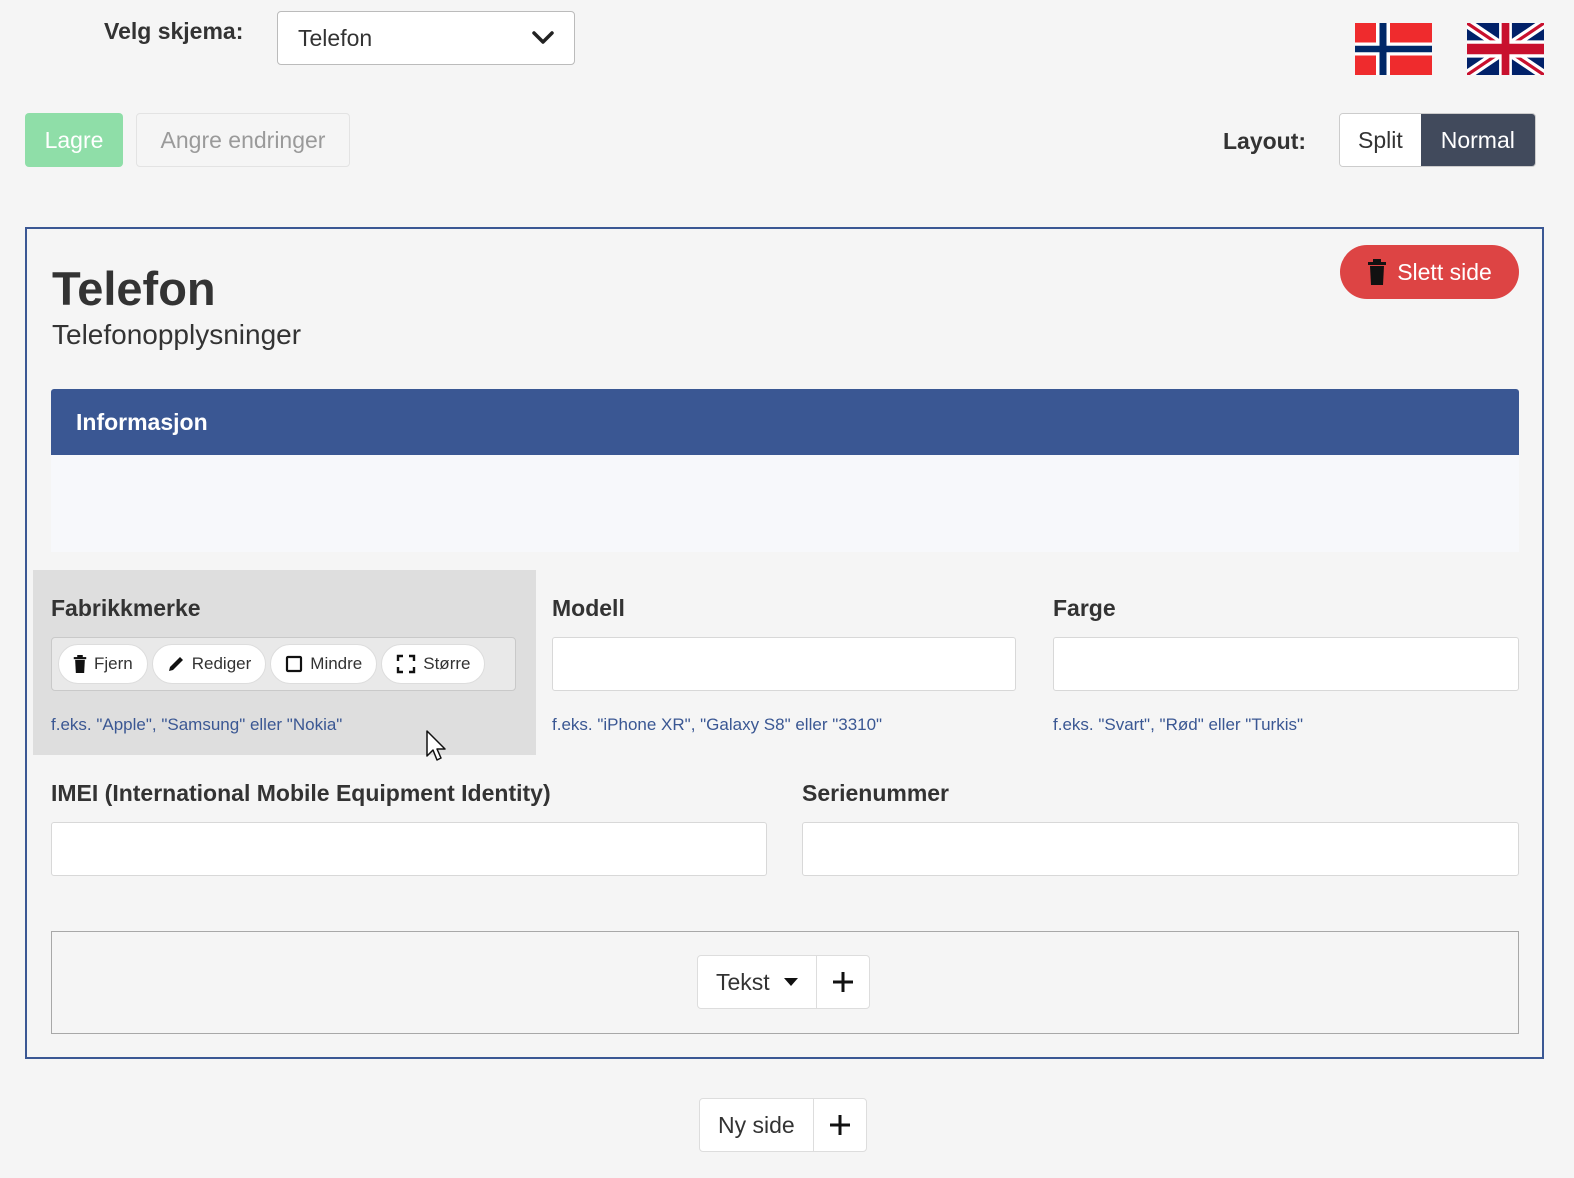 This screenshot has width=1574, height=1178. I want to click on field-type-dropdown: Tekst, so click(757, 982).